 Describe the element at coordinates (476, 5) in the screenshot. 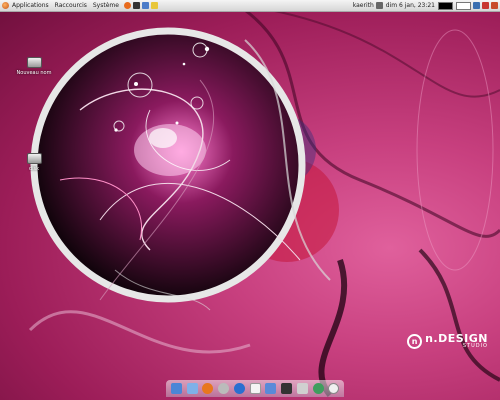

I see `network-icon` at that location.